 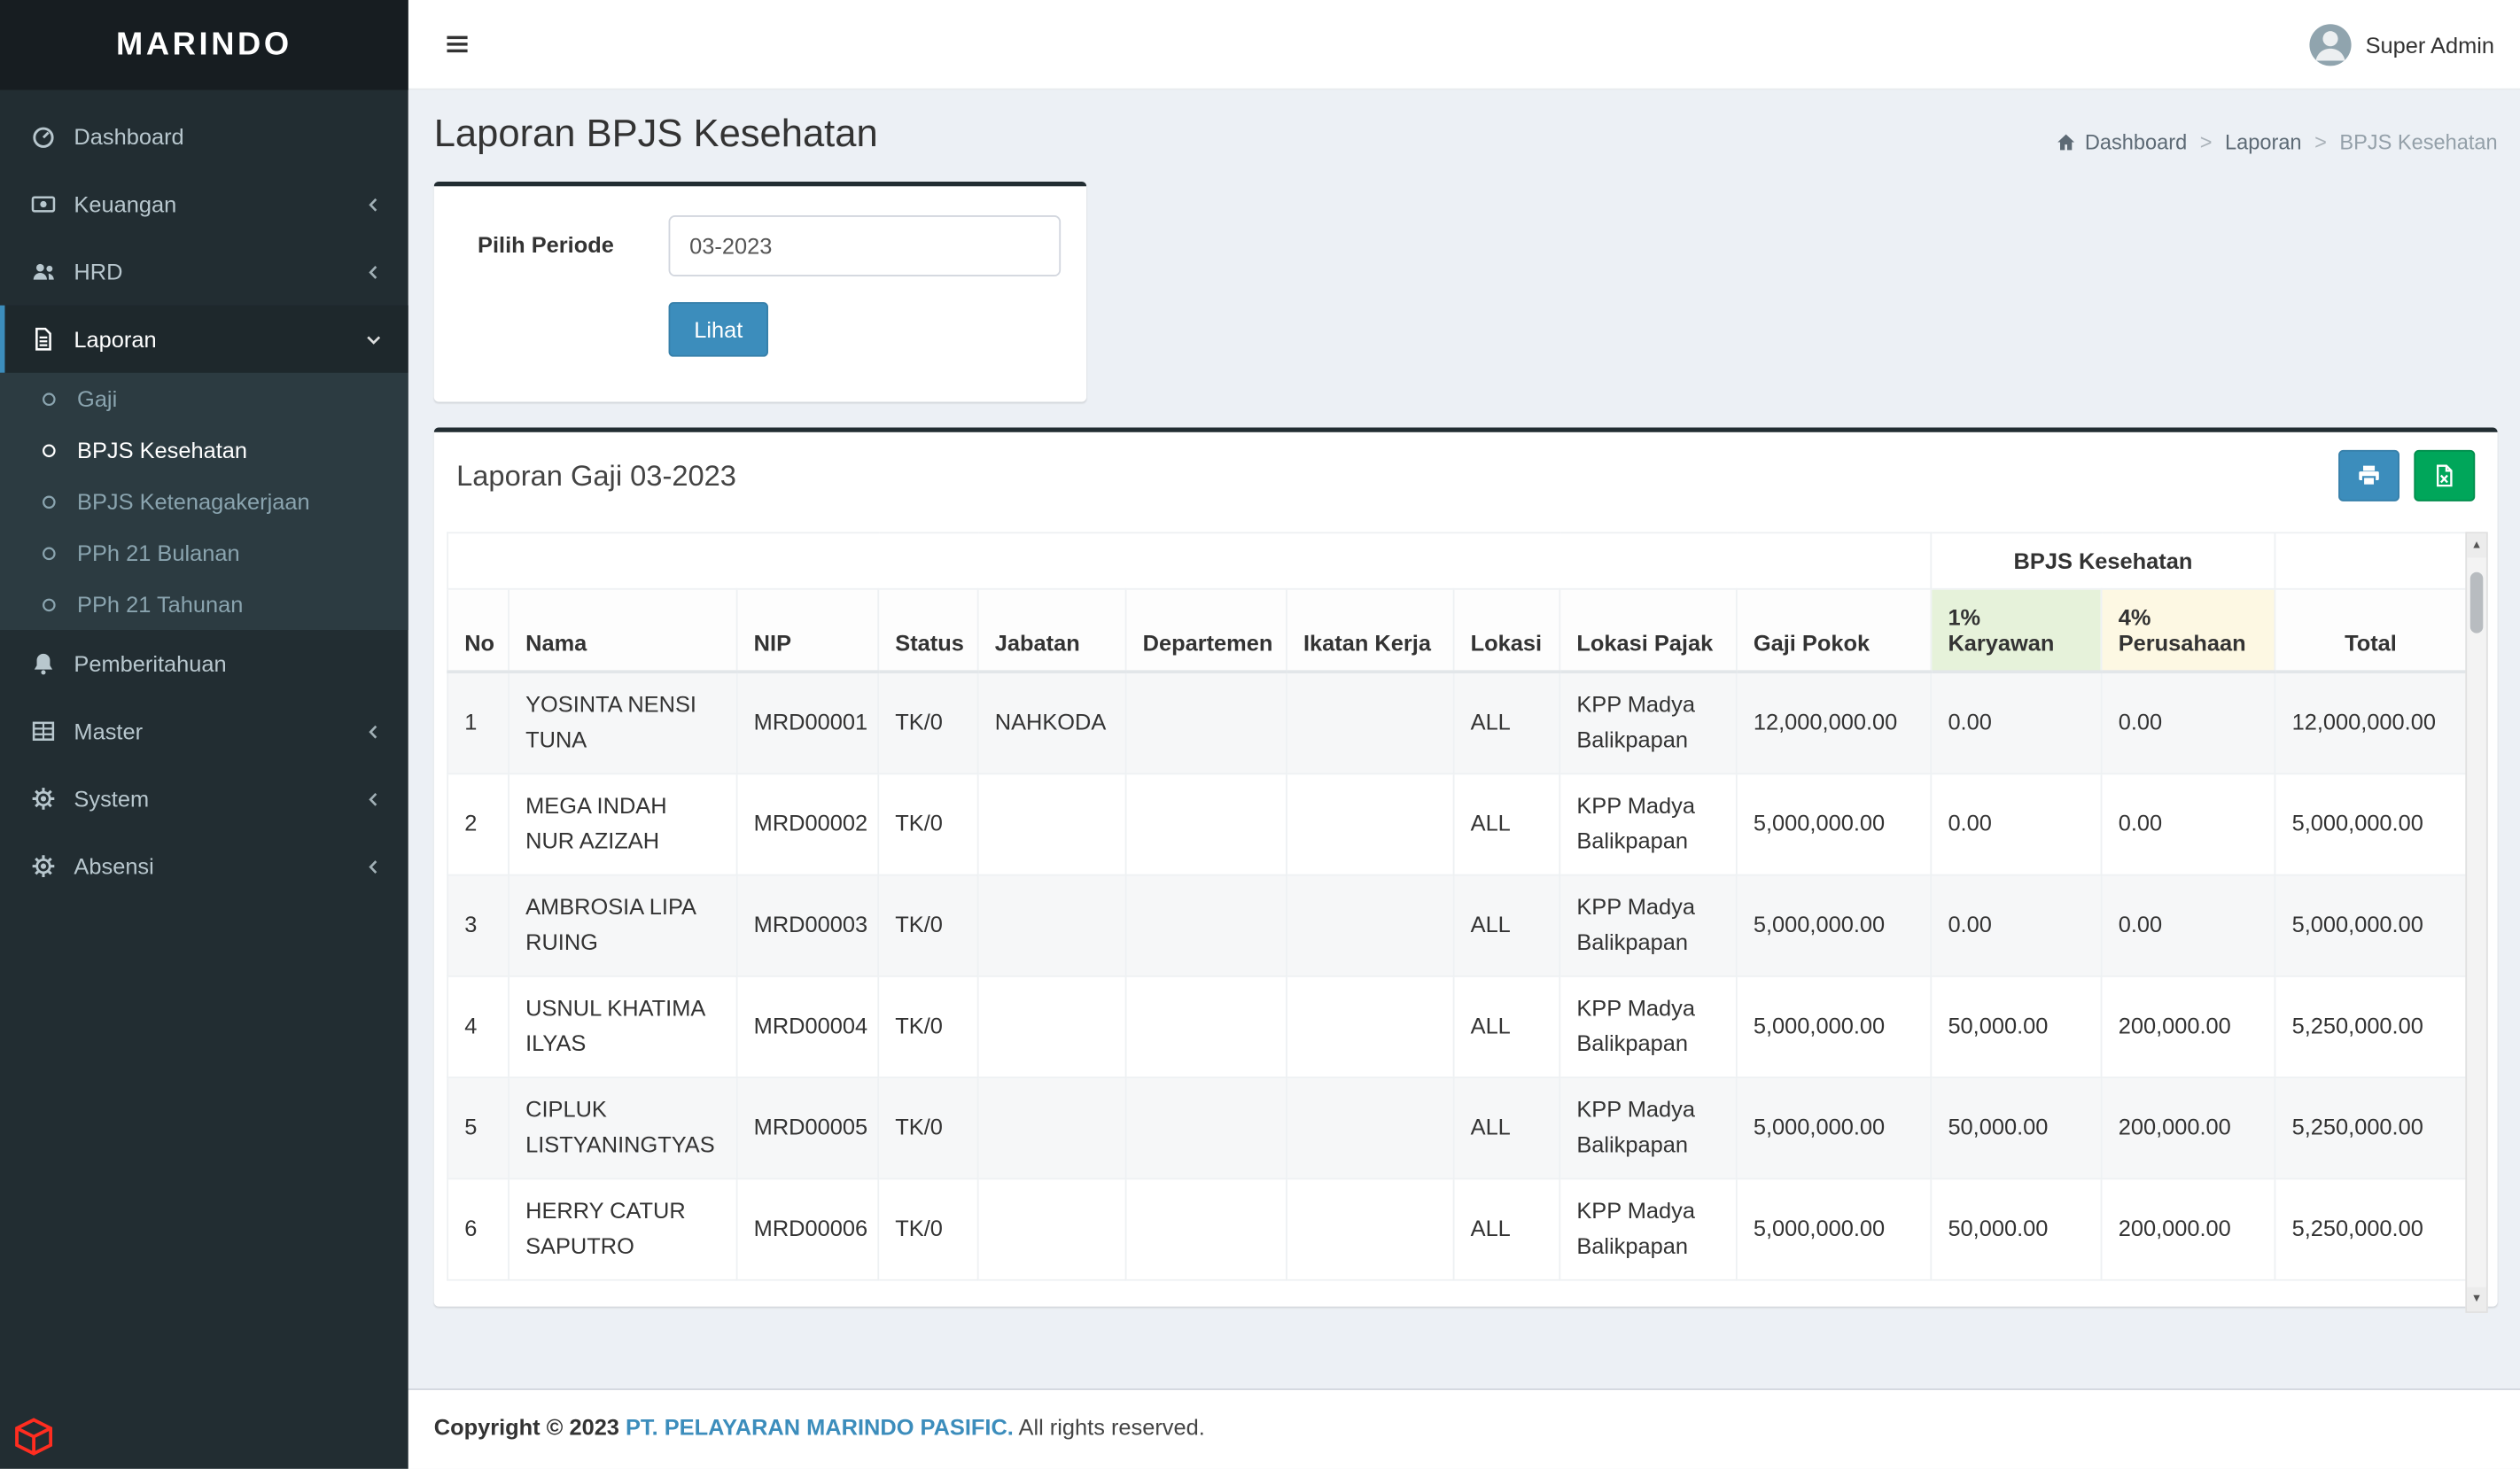 I want to click on topbar: Super Admin, so click(x=1464, y=45).